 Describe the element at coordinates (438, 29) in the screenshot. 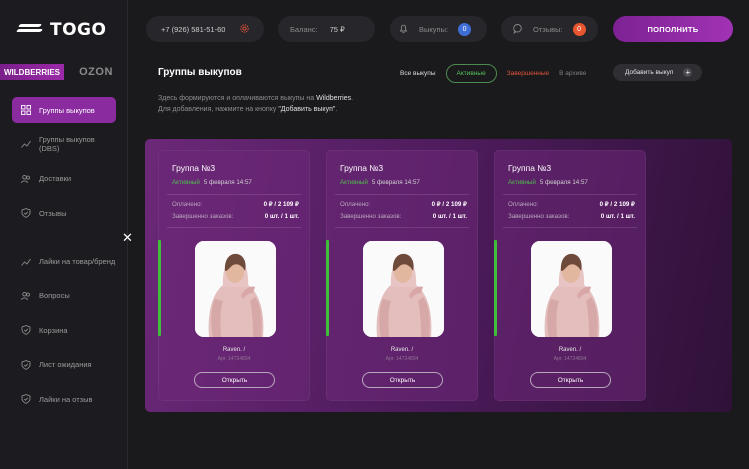

I see `buyouts-pill: Выкупы: 0` at that location.